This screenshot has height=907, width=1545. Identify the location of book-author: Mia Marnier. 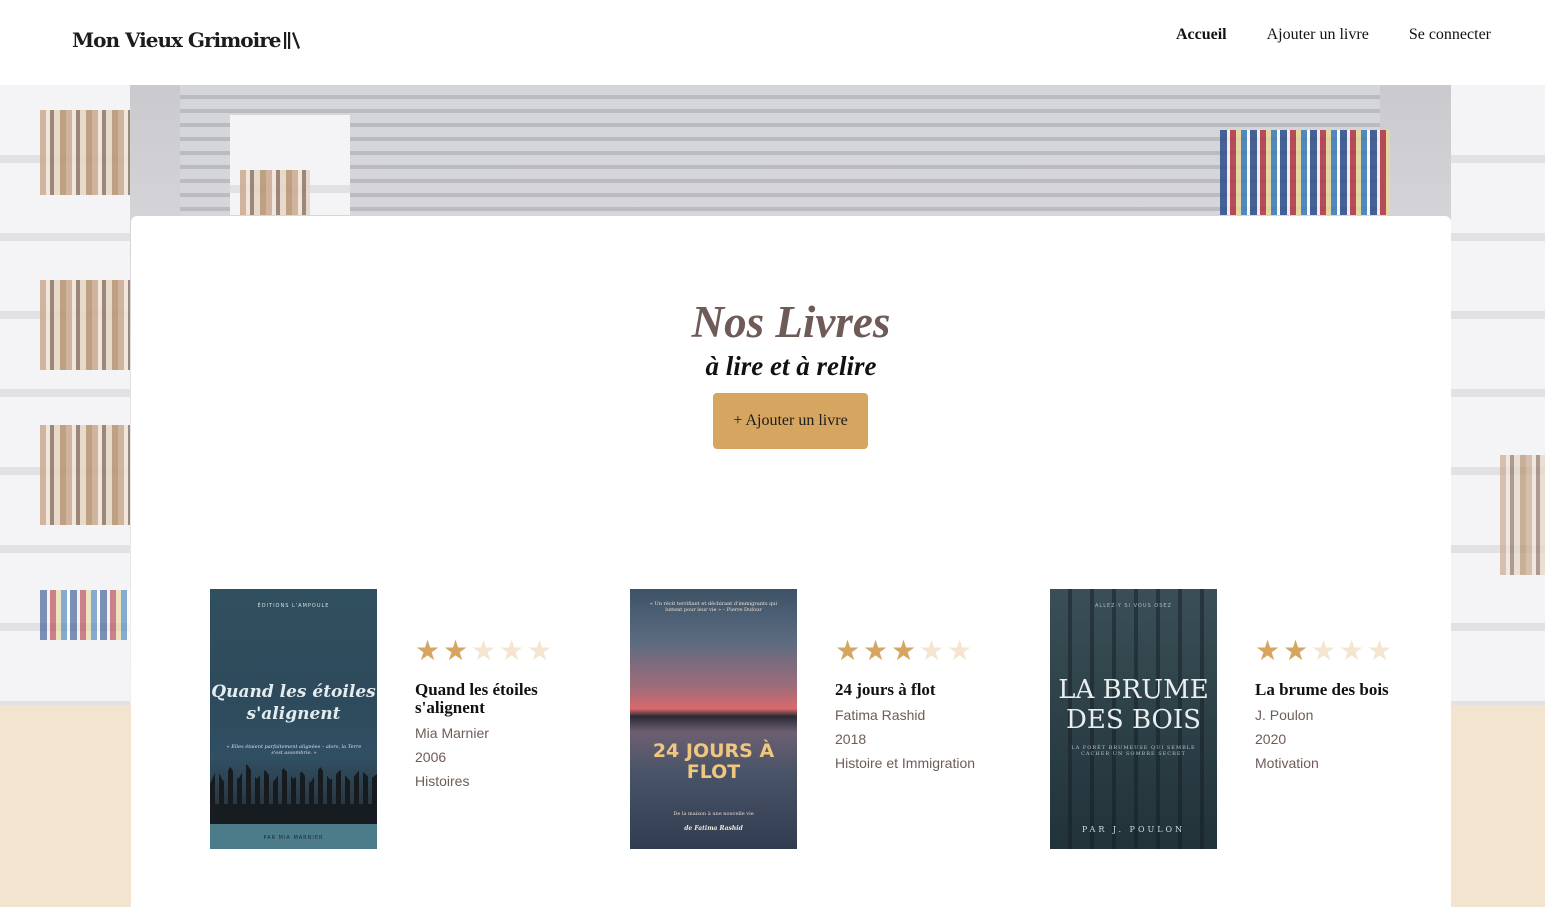
(452, 733).